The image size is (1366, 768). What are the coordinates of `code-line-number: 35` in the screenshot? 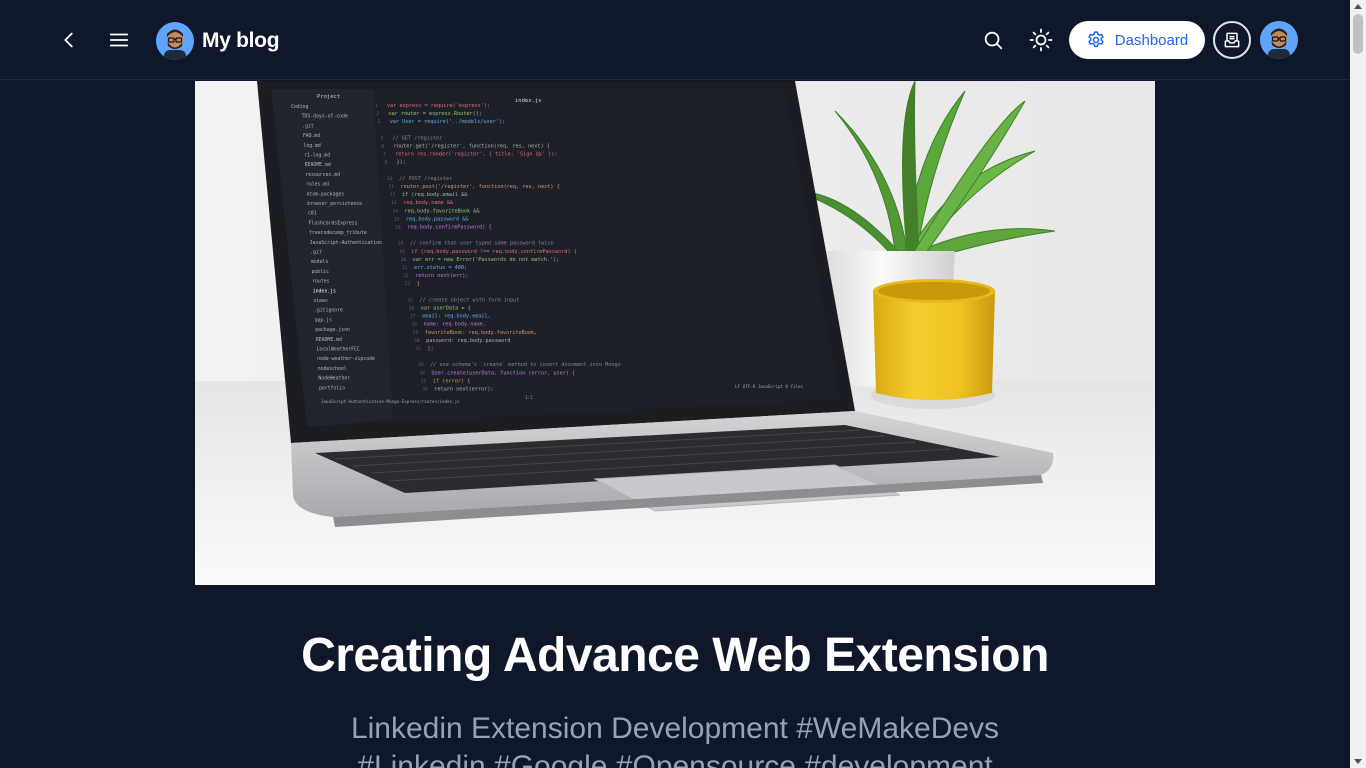 It's located at (424, 381).